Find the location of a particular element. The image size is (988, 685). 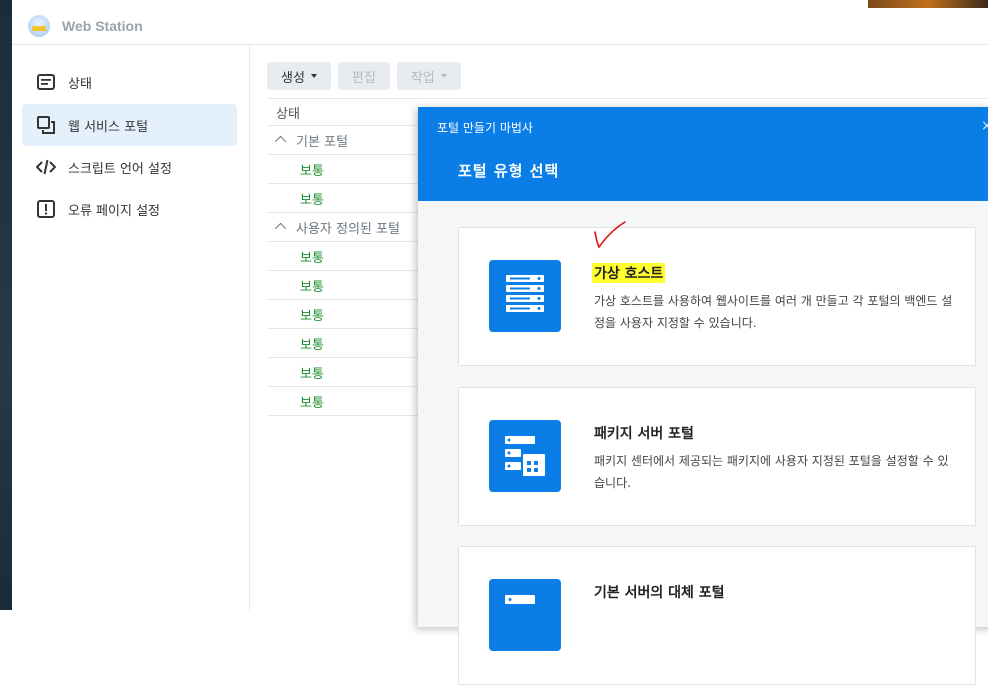

column-header-status: 상태 is located at coordinates (283, 112).